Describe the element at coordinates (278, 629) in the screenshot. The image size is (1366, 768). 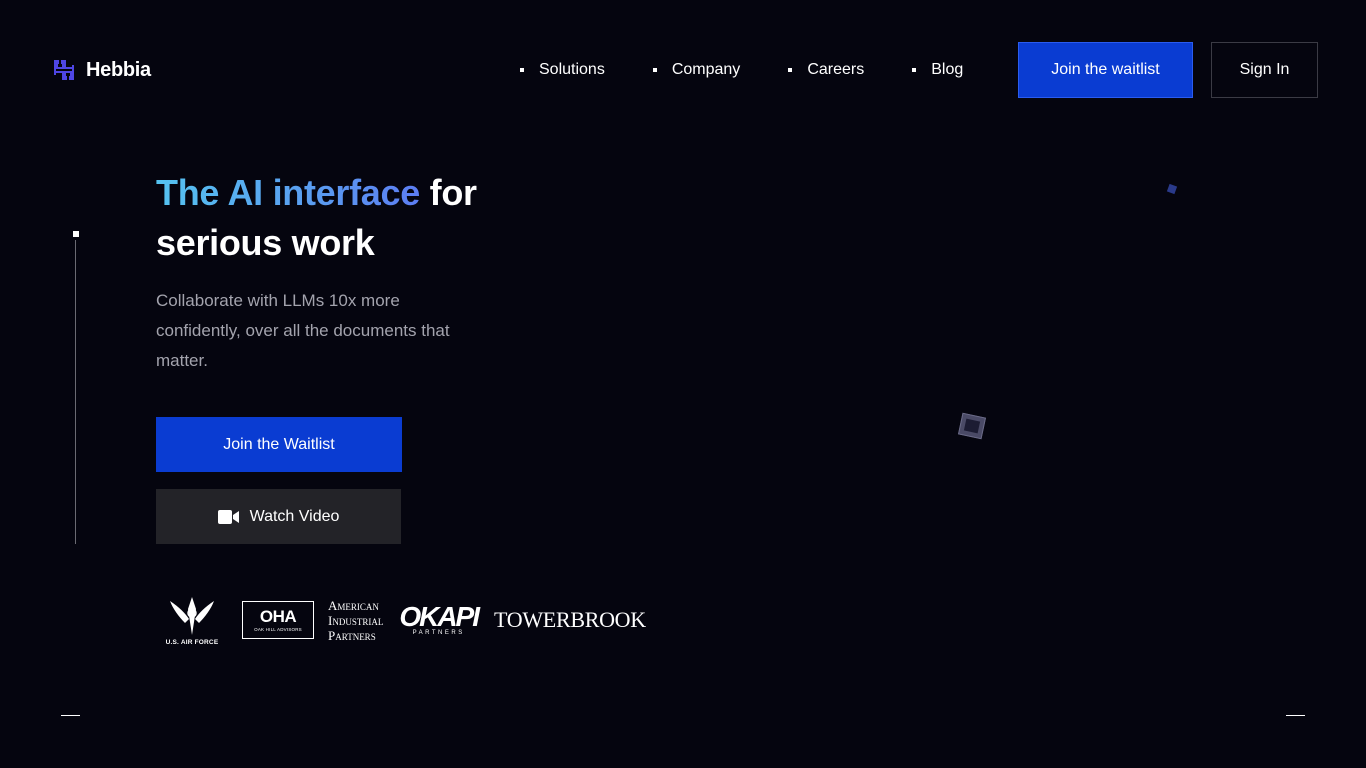
I see `oha-subtext: OAK HILL ADVISORS` at that location.